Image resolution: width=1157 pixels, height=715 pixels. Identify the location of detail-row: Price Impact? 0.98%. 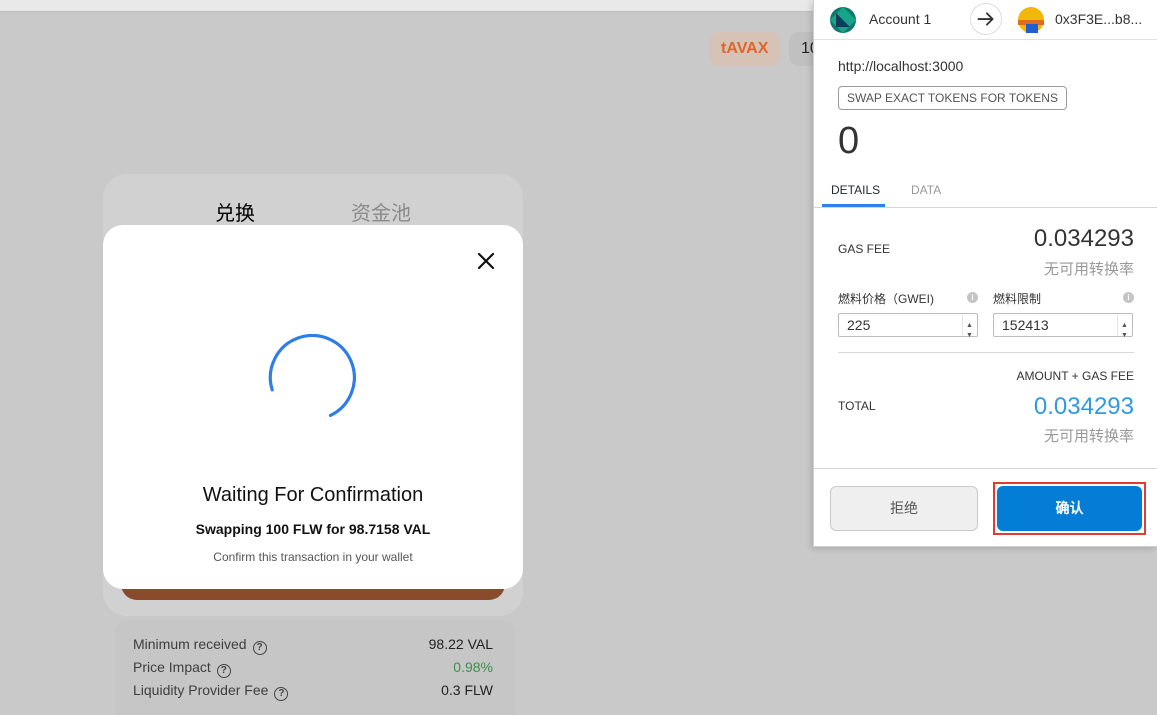
(313, 667).